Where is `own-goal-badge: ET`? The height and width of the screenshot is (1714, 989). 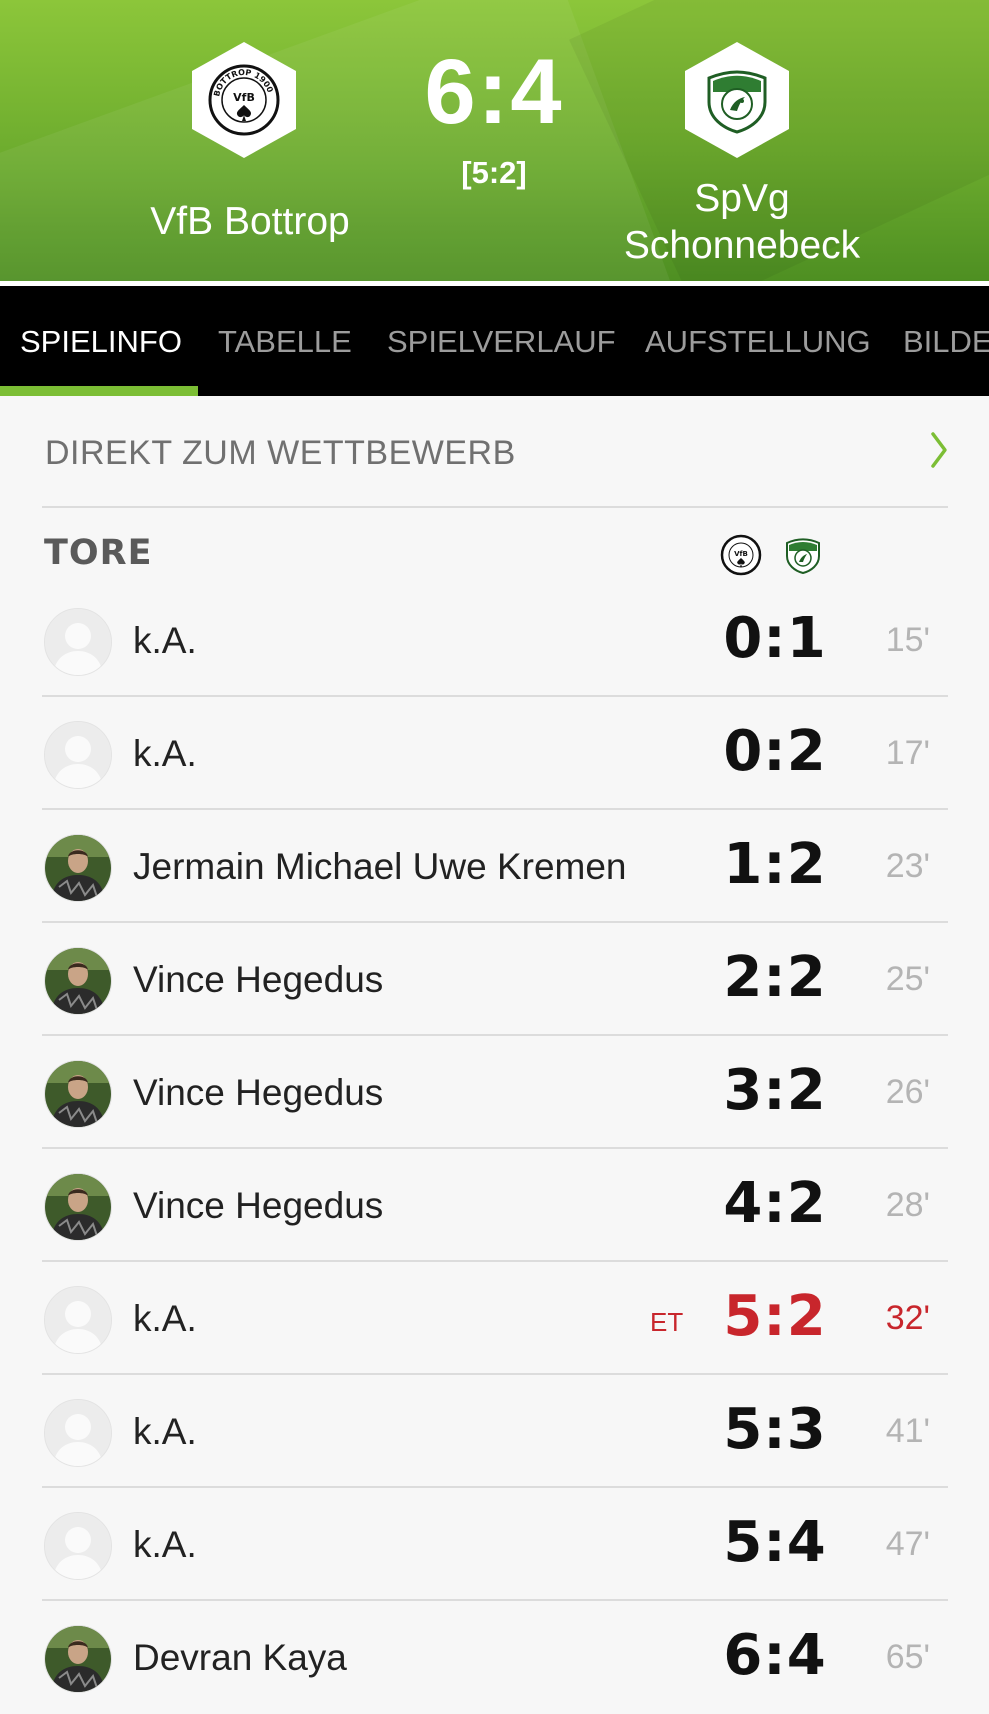
own-goal-badge: ET is located at coordinates (667, 1322).